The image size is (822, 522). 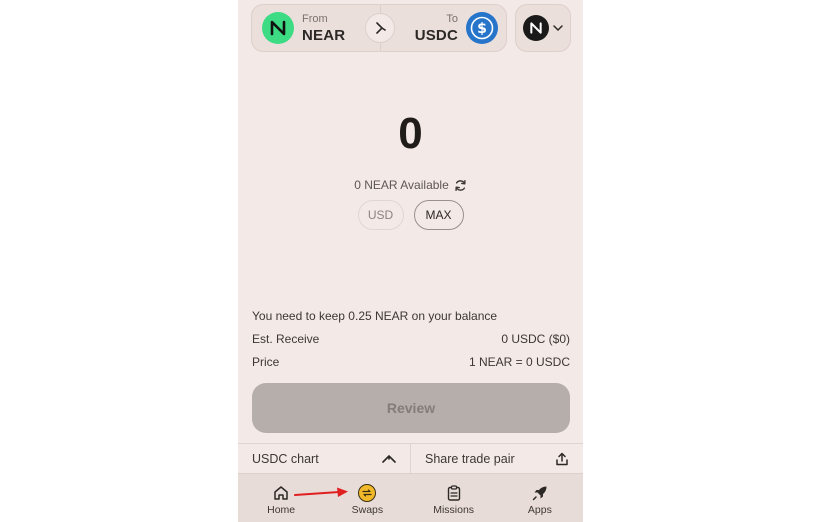 I want to click on price-label: Price, so click(x=266, y=362).